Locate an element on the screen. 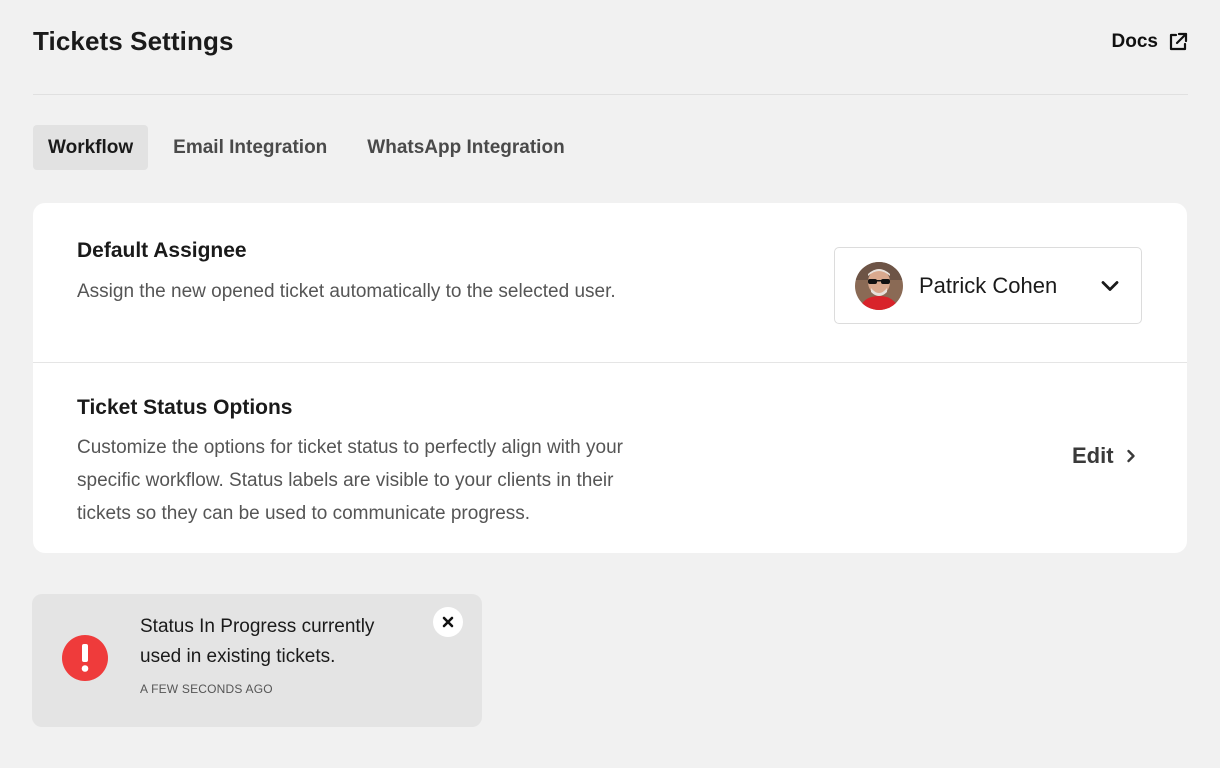 The width and height of the screenshot is (1220, 768). header-divider is located at coordinates (610, 94).